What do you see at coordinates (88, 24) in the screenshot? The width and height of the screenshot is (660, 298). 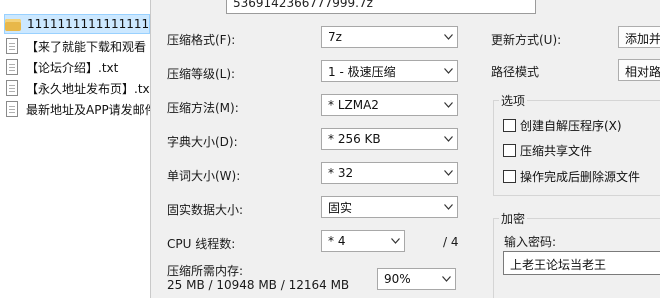 I see `file-name: 1111111111111111` at bounding box center [88, 24].